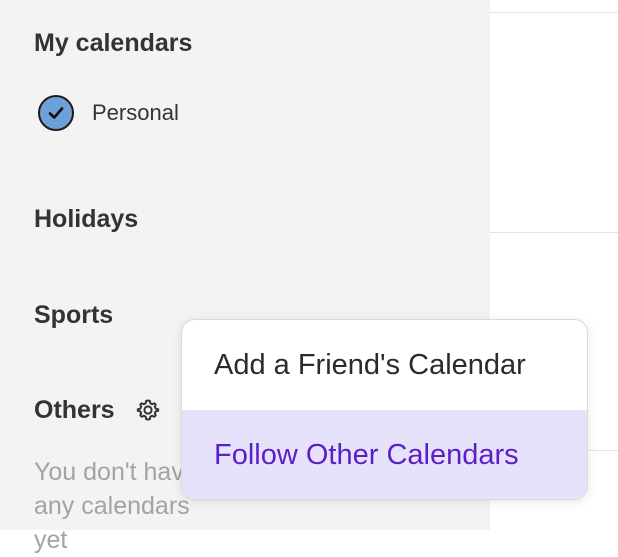 The width and height of the screenshot is (618, 557). Describe the element at coordinates (74, 410) in the screenshot. I see `others-heading: Others` at that location.